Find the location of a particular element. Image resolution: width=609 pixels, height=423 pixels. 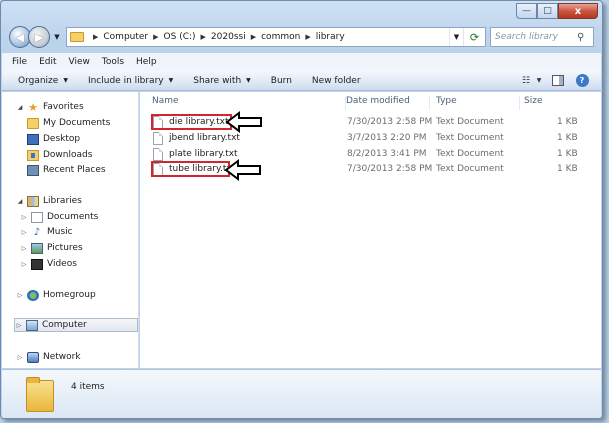

tree-favorites: ◢ ★ Favorites is located at coordinates (50, 107).